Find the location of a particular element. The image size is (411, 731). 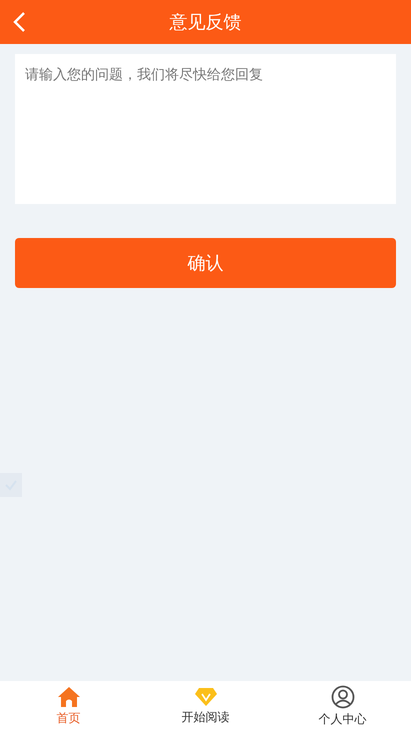

back-button is located at coordinates (19, 22).